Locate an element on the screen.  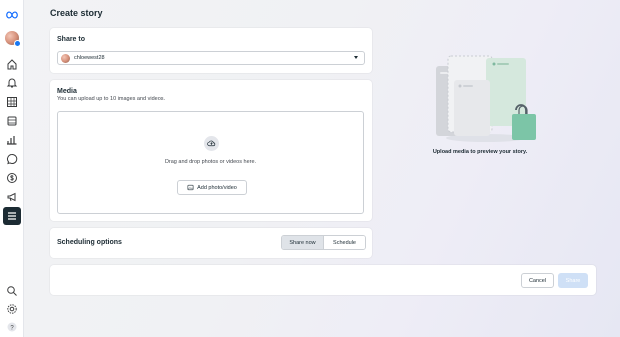
dollar-icon is located at coordinates (12, 178).